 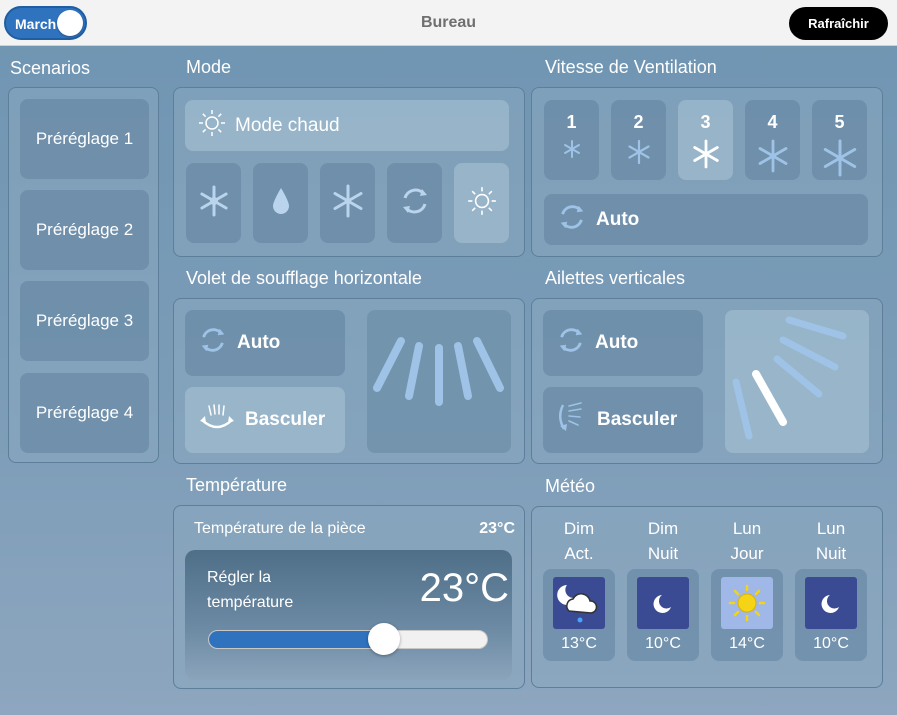 What do you see at coordinates (349, 381) in the screenshot?
I see `horizontal-flap-panel: Auto Basculer` at bounding box center [349, 381].